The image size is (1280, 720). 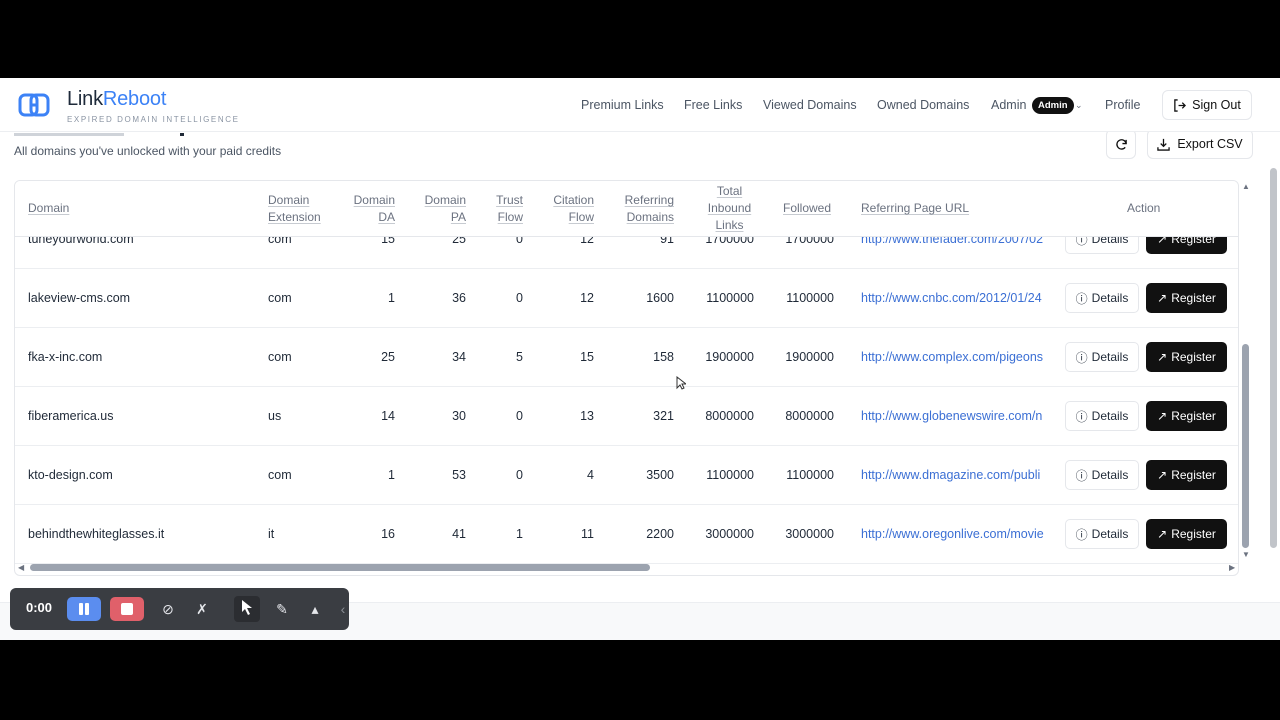 What do you see at coordinates (85, 99) in the screenshot?
I see `logo-name-prefix: Link` at bounding box center [85, 99].